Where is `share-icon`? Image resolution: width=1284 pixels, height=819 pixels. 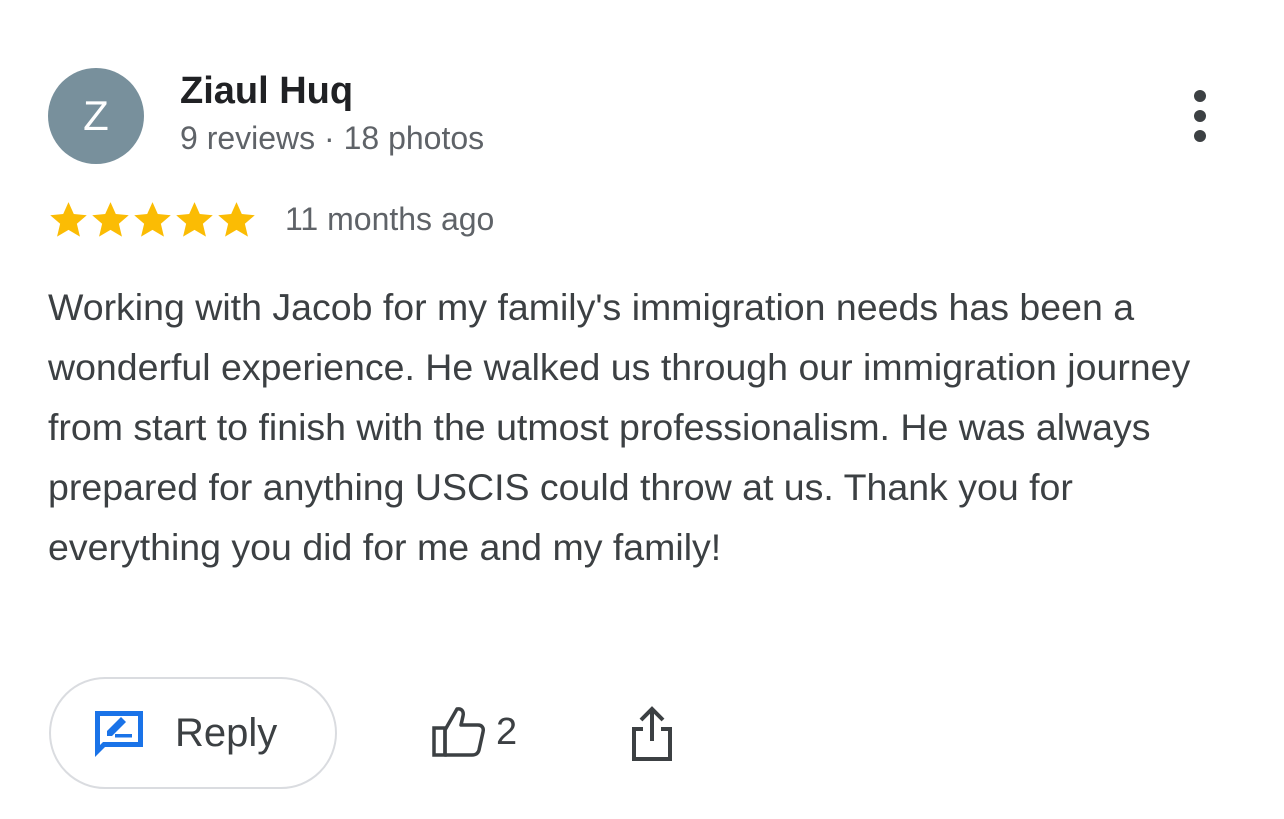
share-icon is located at coordinates (652, 733).